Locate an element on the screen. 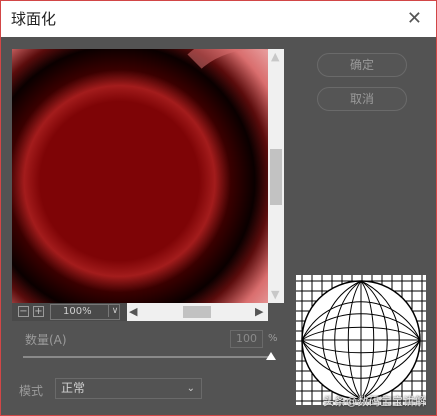 Image resolution: width=437 pixels, height=416 pixels. amount-input: 100 is located at coordinates (246, 339).